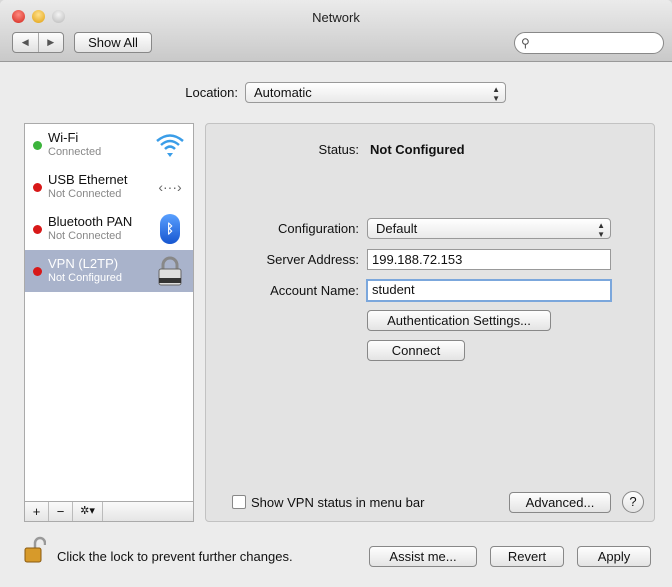  I want to click on show-all-button: Show All, so click(113, 42).